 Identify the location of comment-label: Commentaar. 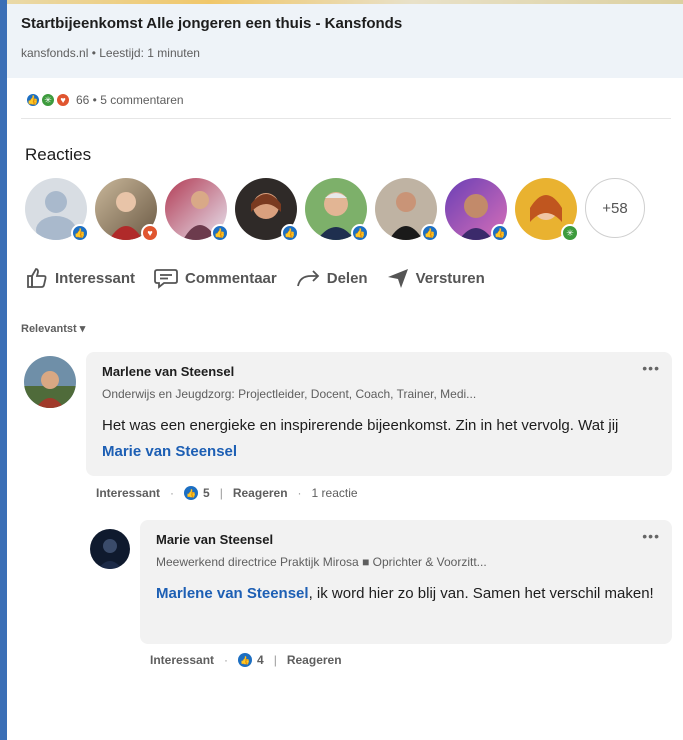
(231, 278).